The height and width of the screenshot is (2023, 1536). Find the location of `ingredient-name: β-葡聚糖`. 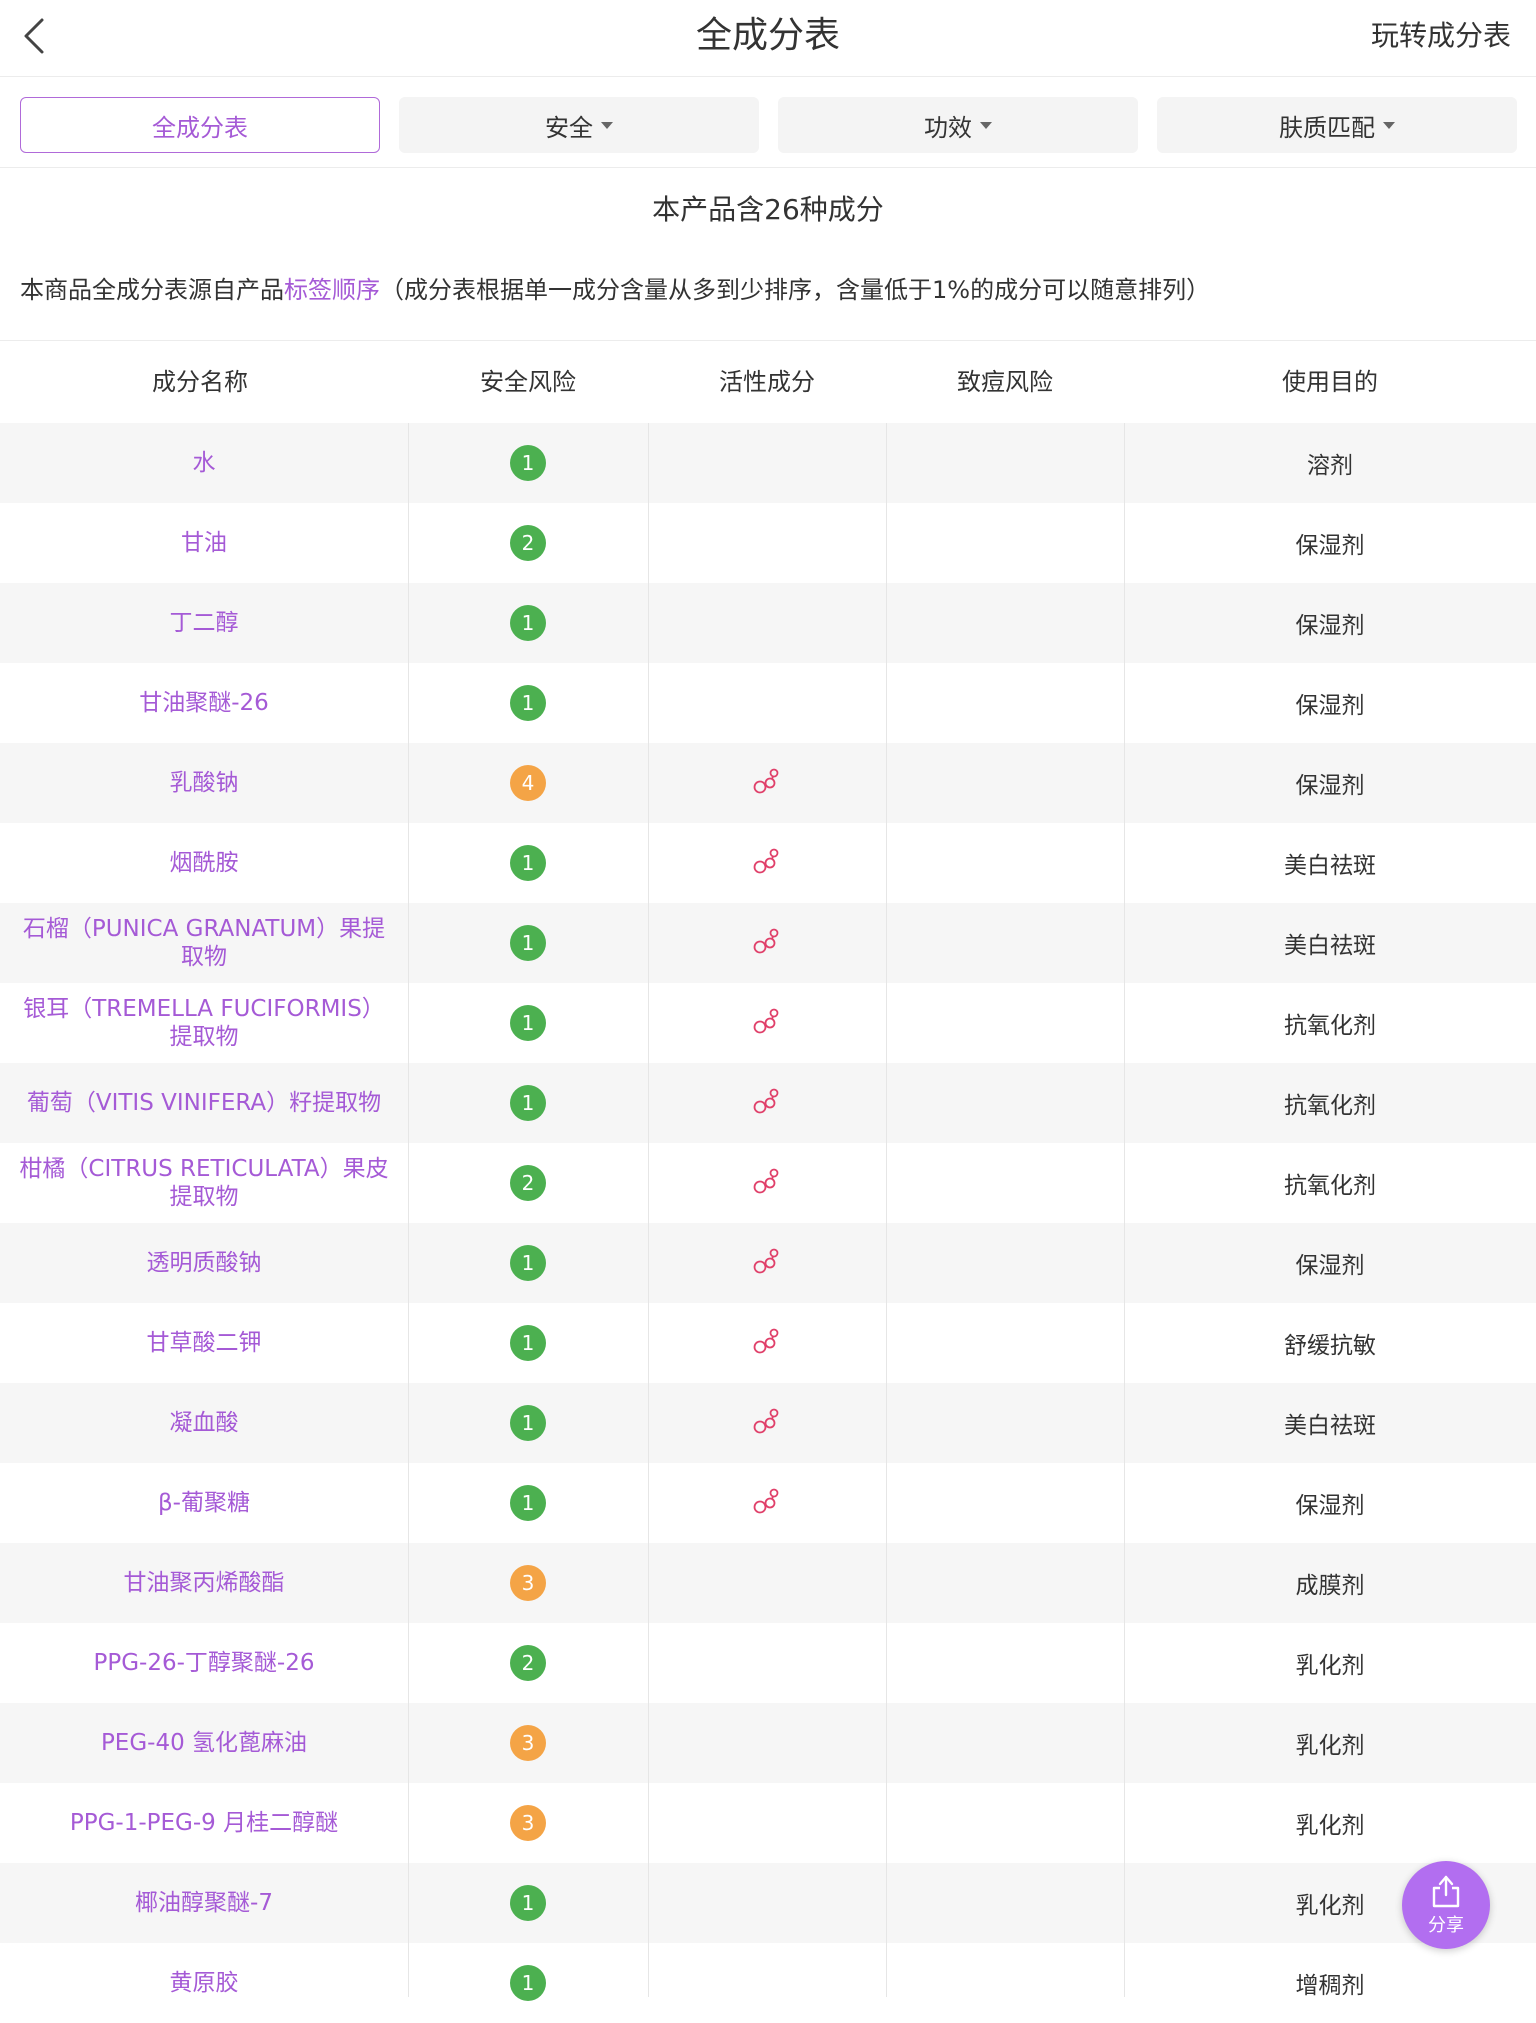

ingredient-name: β-葡聚糖 is located at coordinates (204, 1503).